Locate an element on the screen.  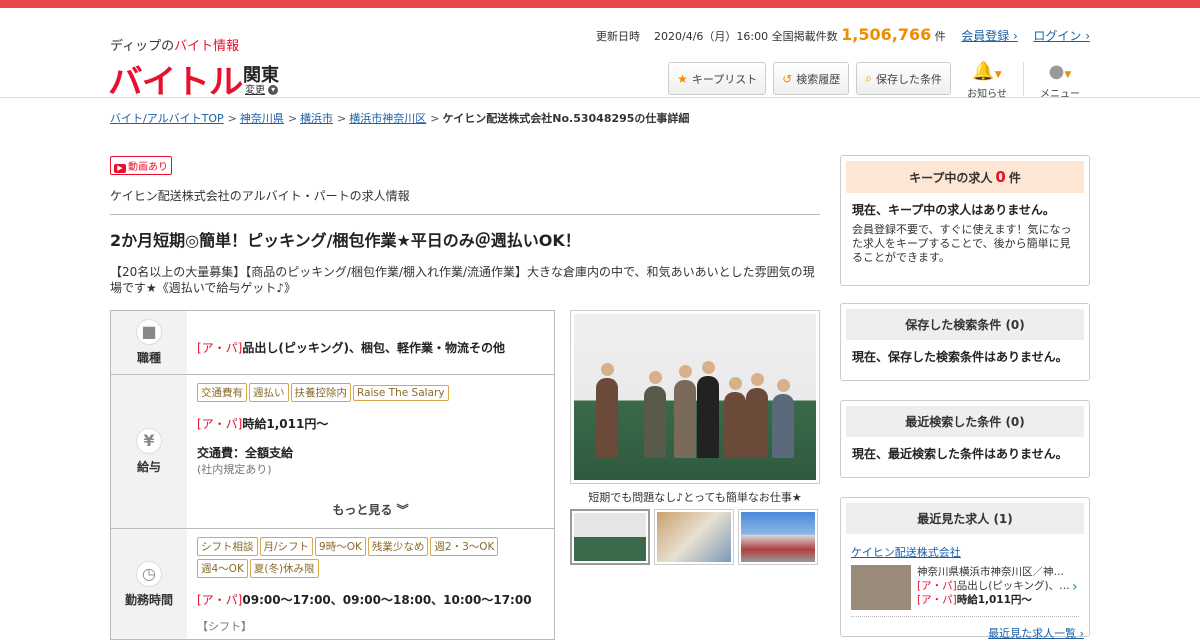
updated-value: 2020/4/6（月）16:00 is located at coordinates (711, 36).